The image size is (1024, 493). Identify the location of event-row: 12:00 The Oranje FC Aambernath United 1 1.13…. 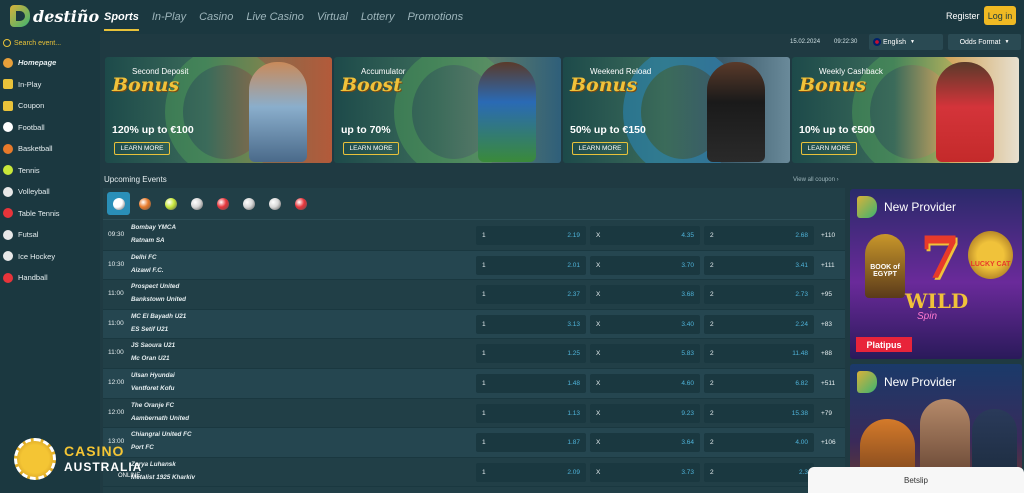
(474, 414).